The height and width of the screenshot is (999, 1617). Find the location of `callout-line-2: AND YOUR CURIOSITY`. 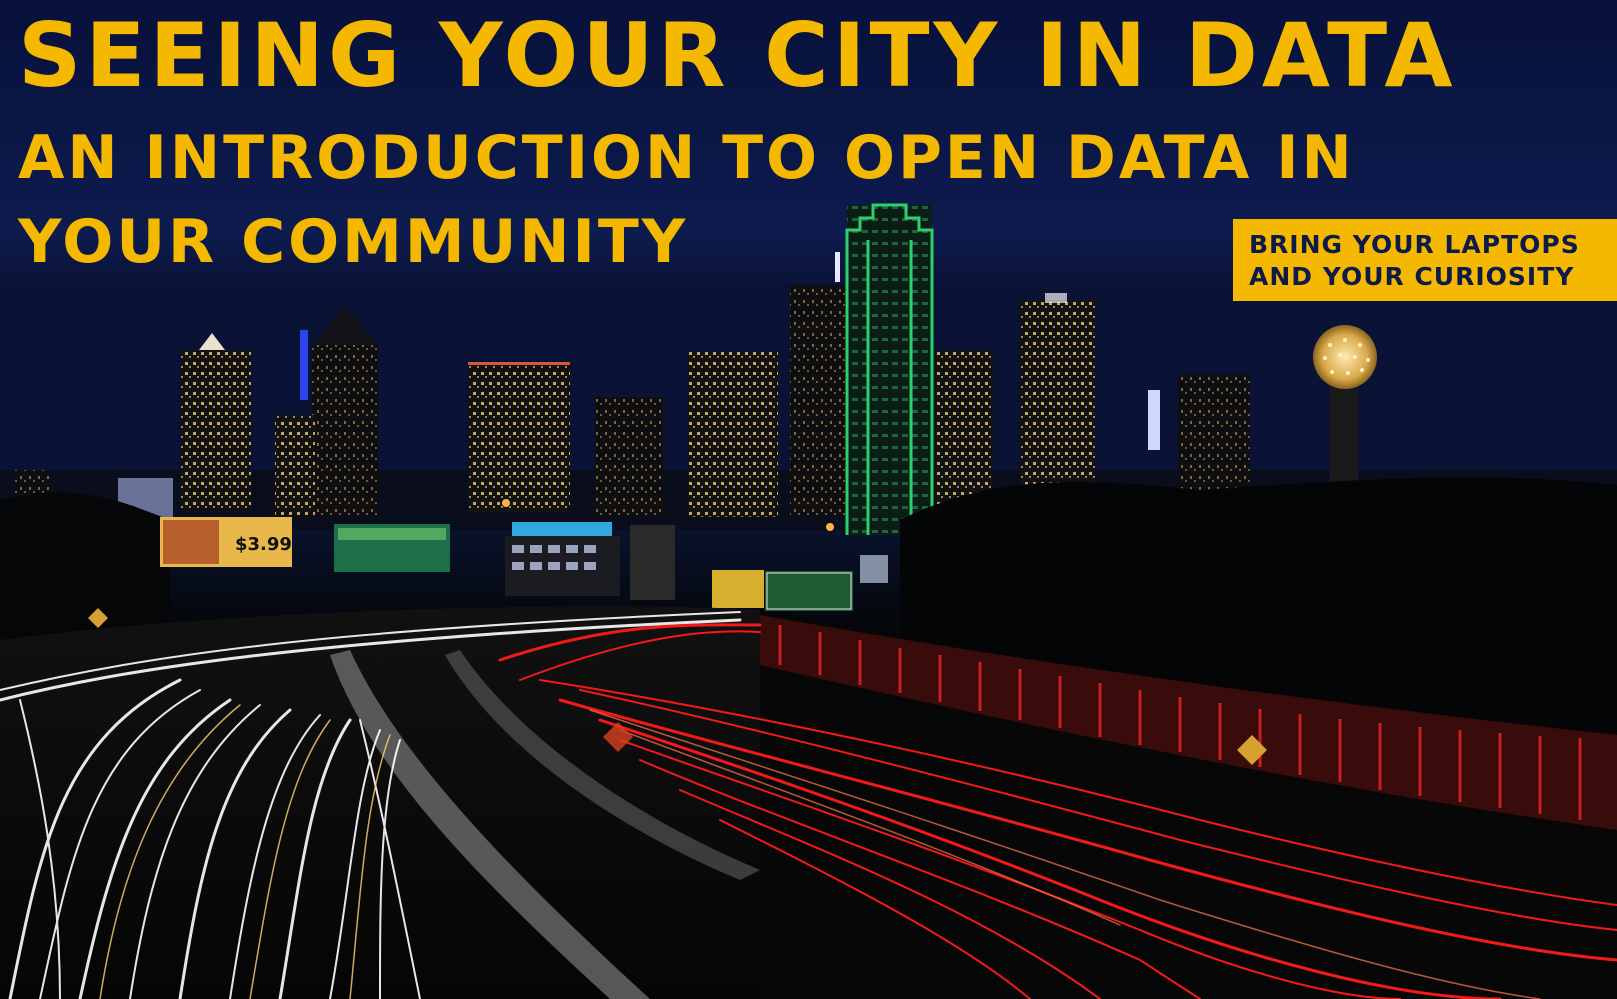

callout-line-2: AND YOUR CURIOSITY is located at coordinates (1412, 276).